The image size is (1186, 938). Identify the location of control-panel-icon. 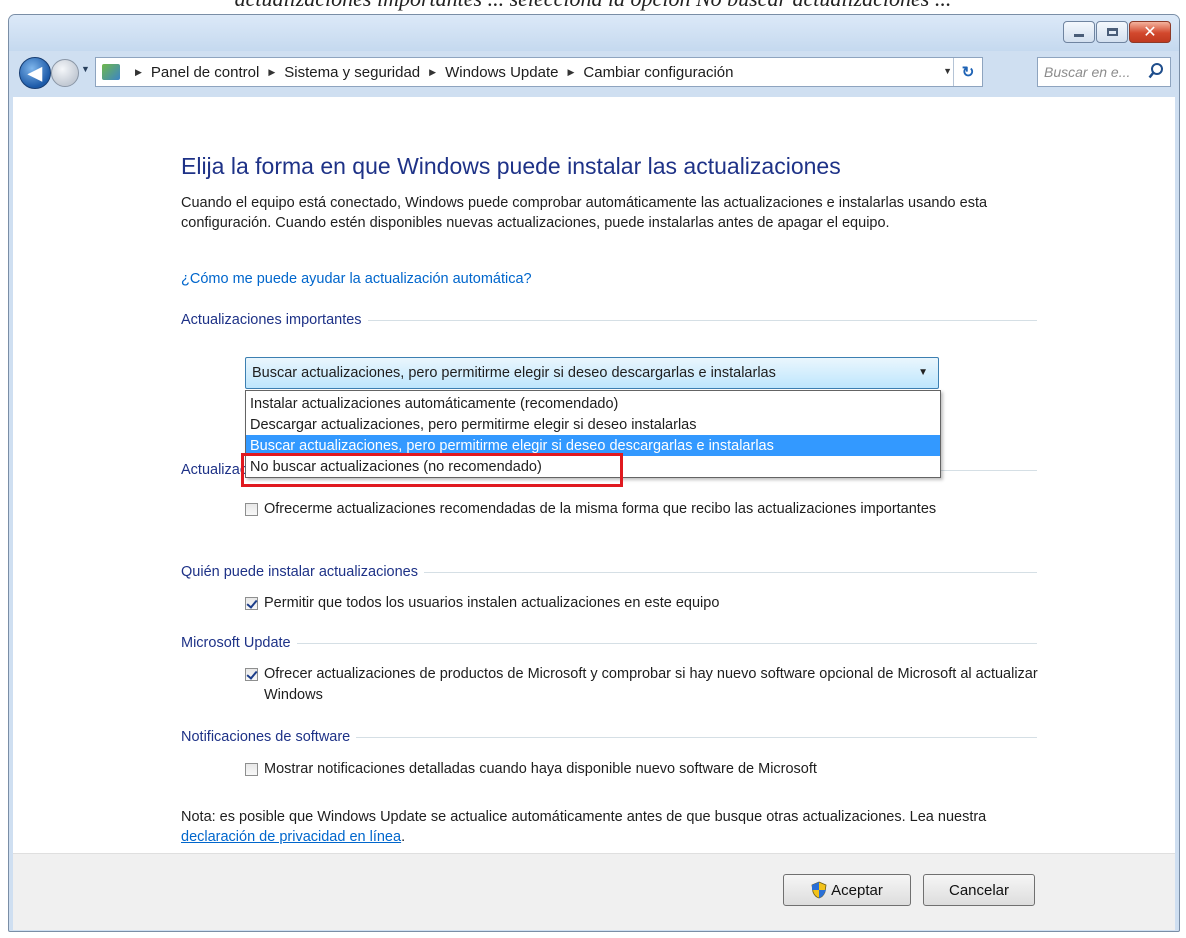
(111, 72).